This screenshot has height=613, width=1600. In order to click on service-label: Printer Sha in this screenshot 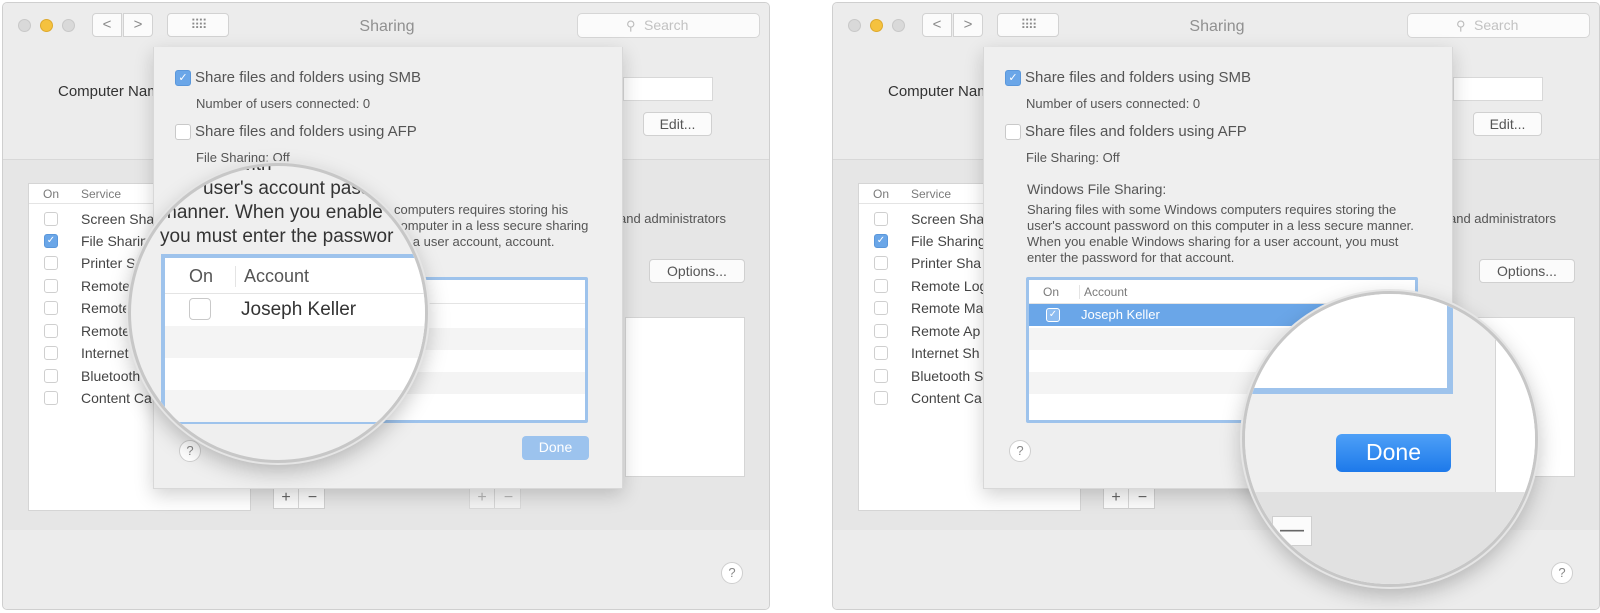, I will do `click(946, 263)`.